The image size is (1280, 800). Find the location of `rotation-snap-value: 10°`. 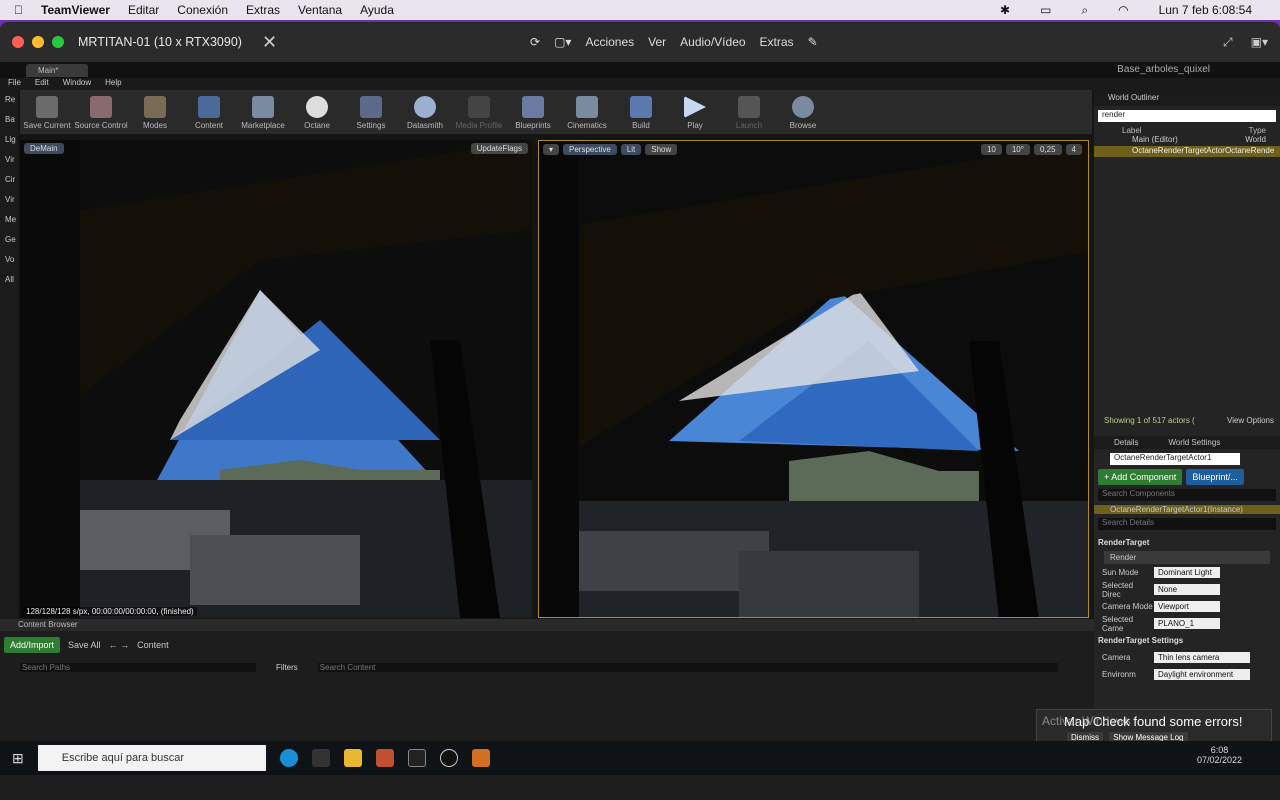

rotation-snap-value: 10° is located at coordinates (1017, 149).